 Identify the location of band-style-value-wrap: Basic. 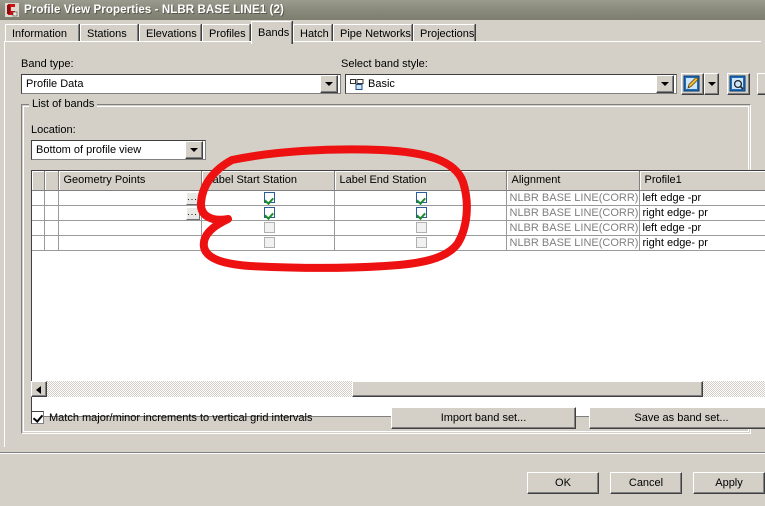
(501, 84).